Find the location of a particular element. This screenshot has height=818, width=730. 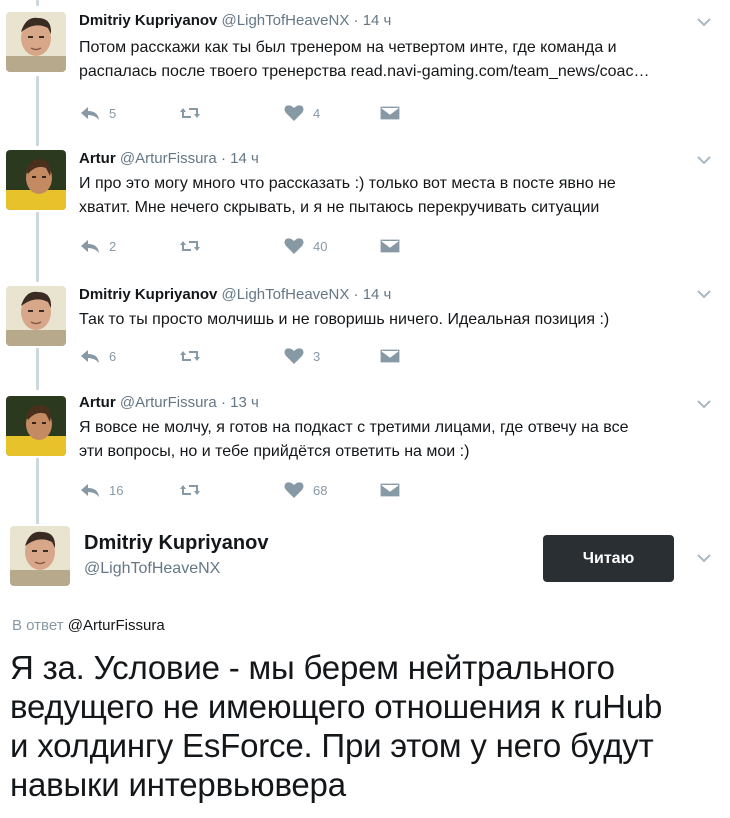

like-button: 4 is located at coordinates (301, 113).